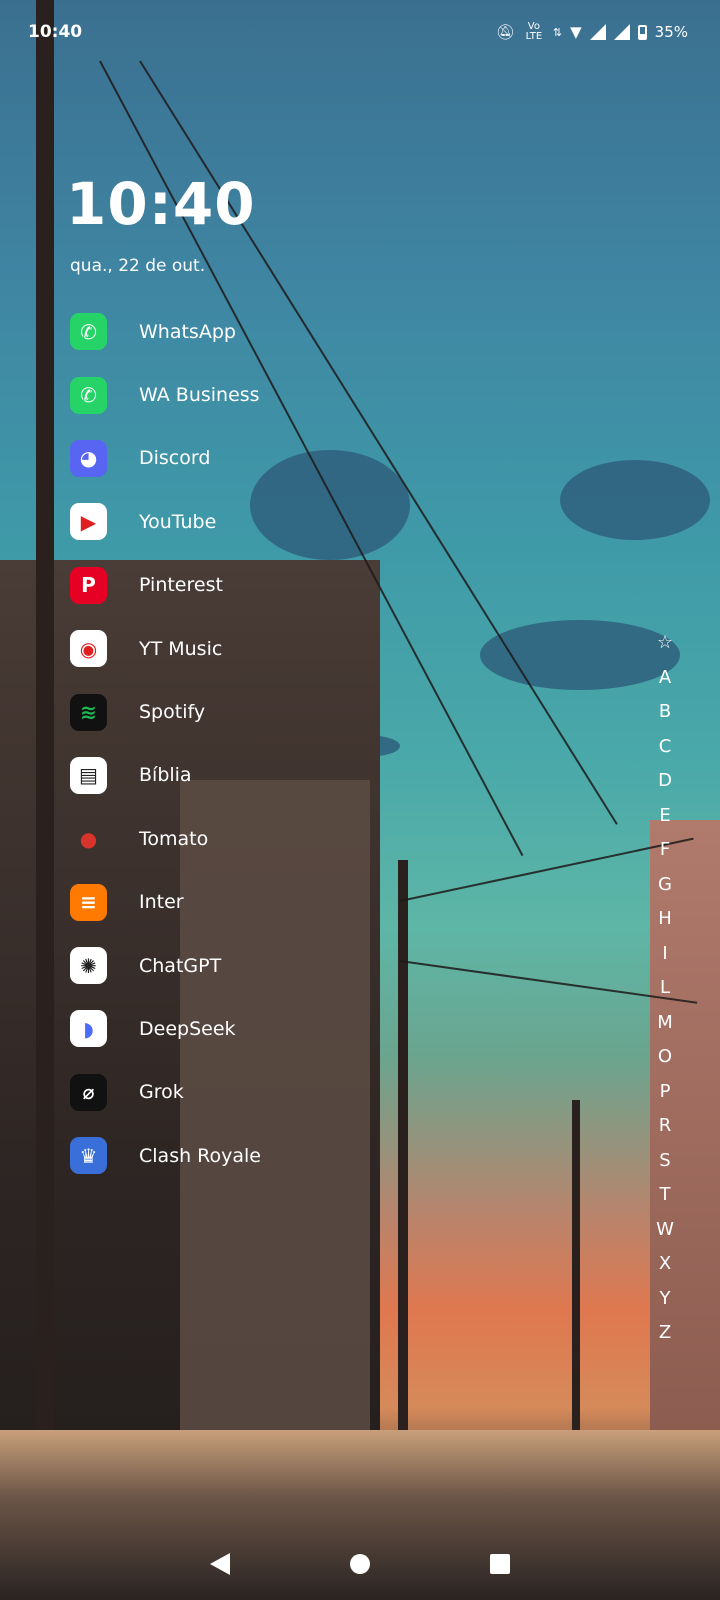  Describe the element at coordinates (665, 954) in the screenshot. I see `alphabet-letter: I` at that location.